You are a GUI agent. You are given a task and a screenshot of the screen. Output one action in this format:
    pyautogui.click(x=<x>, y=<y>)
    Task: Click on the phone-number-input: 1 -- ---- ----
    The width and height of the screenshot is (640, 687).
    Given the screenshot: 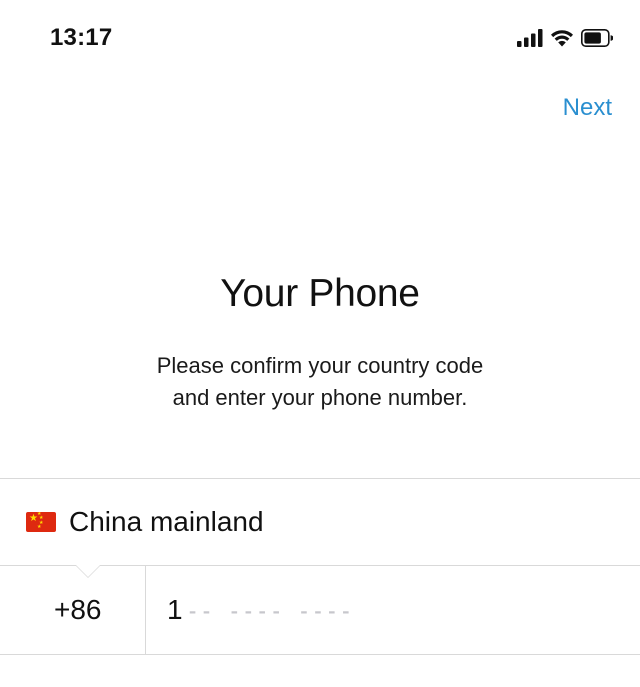 What is the action you would take?
    pyautogui.click(x=393, y=610)
    